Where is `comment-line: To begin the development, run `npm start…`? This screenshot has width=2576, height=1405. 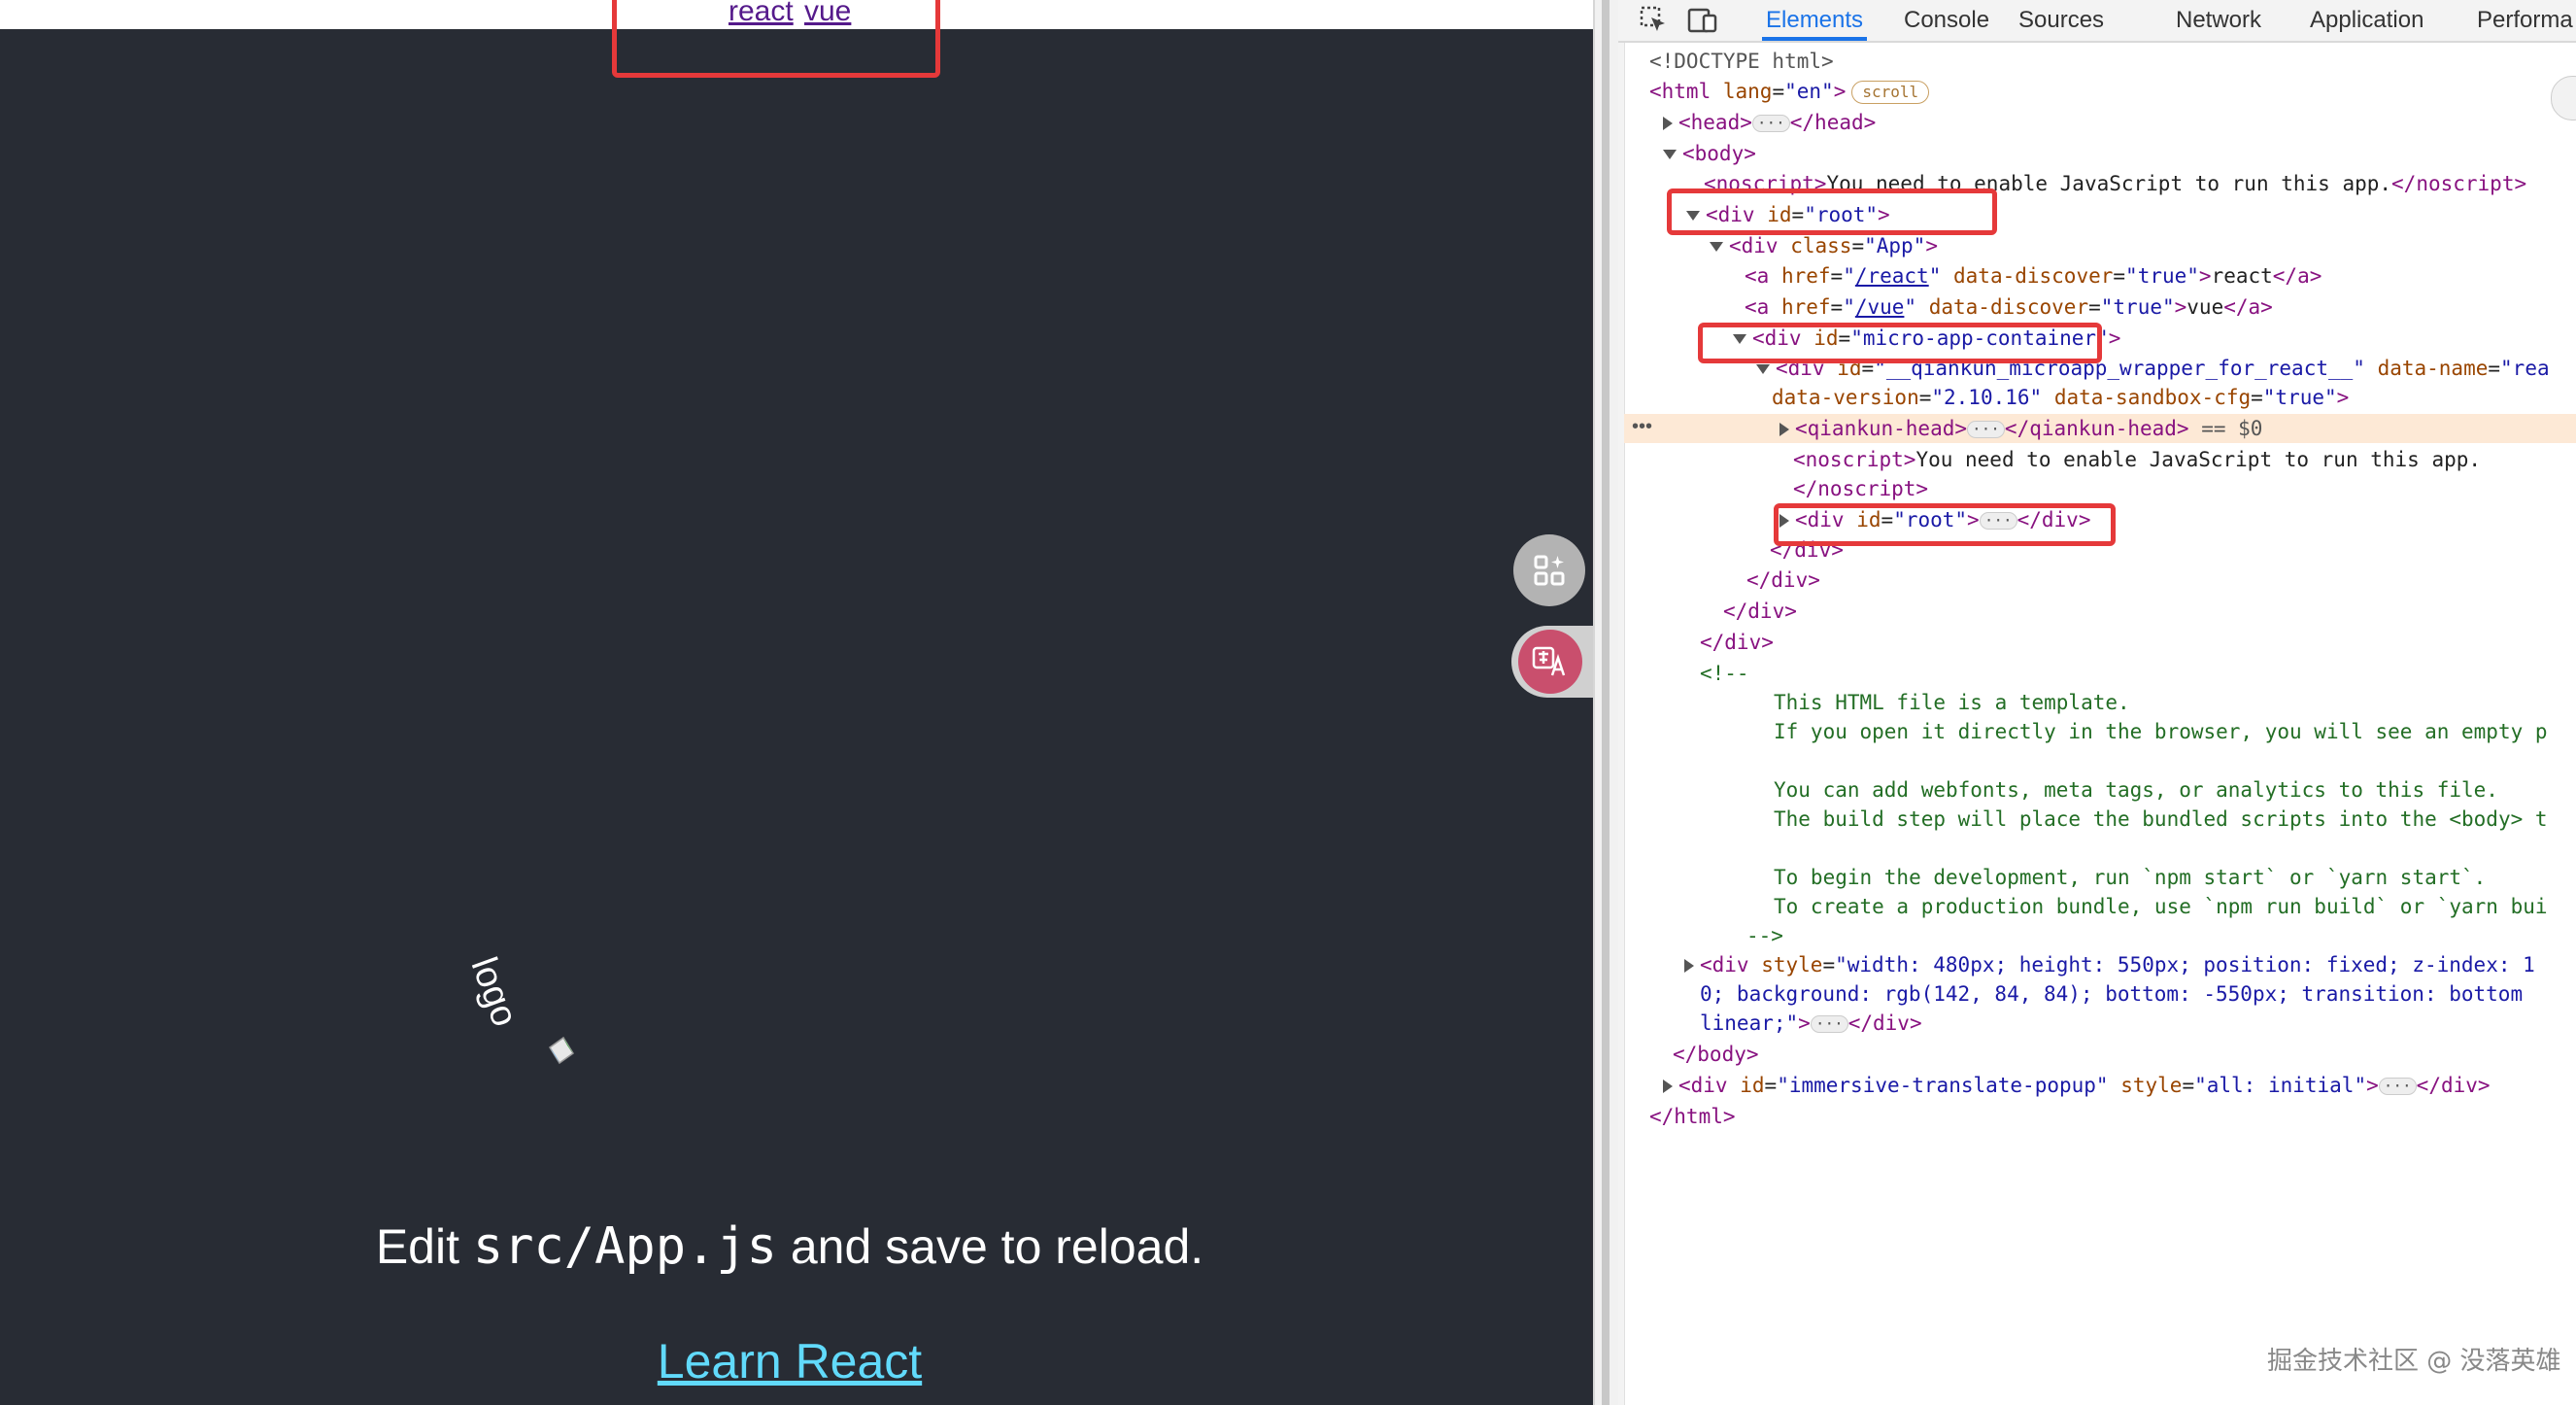
comment-line: To begin the development, run `npm start… is located at coordinates (2130, 877).